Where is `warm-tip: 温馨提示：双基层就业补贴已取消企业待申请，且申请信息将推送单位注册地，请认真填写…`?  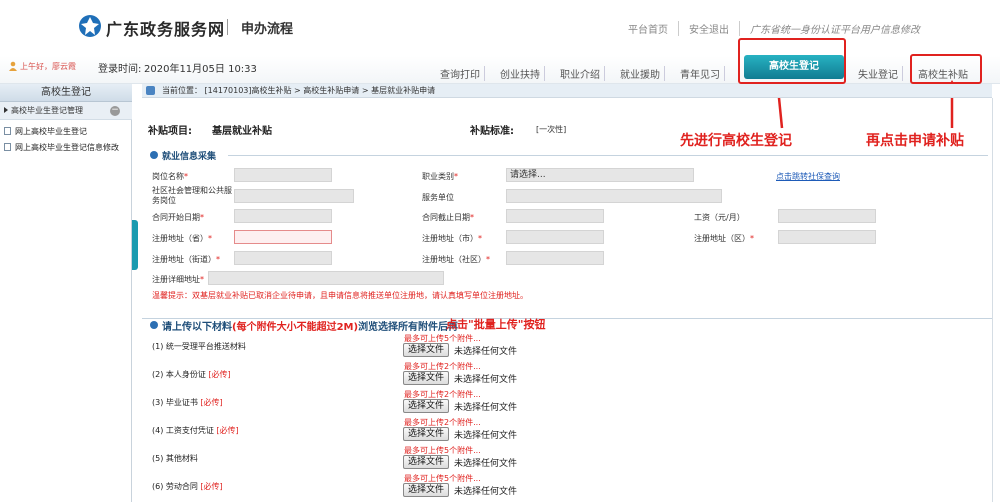
warm-tip: 温馨提示：双基层就业补贴已取消企业待申请，且申请信息将推送单位注册地，请认真填写… is located at coordinates (340, 295).